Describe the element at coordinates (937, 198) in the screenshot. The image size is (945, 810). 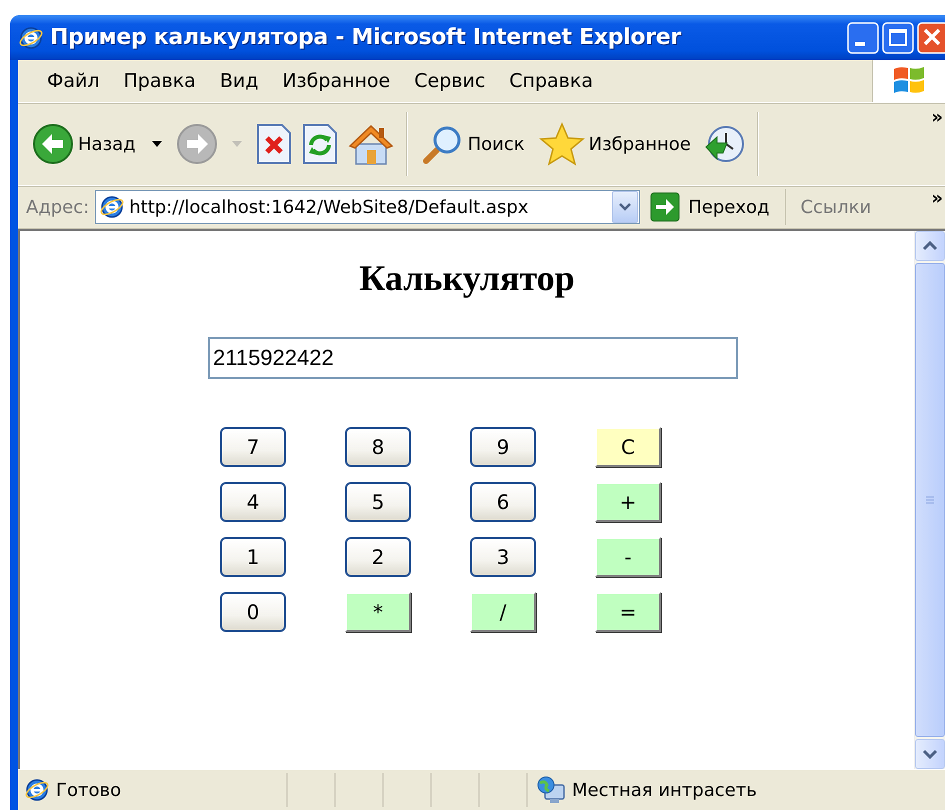
I see `links-overflow-button: »` at that location.